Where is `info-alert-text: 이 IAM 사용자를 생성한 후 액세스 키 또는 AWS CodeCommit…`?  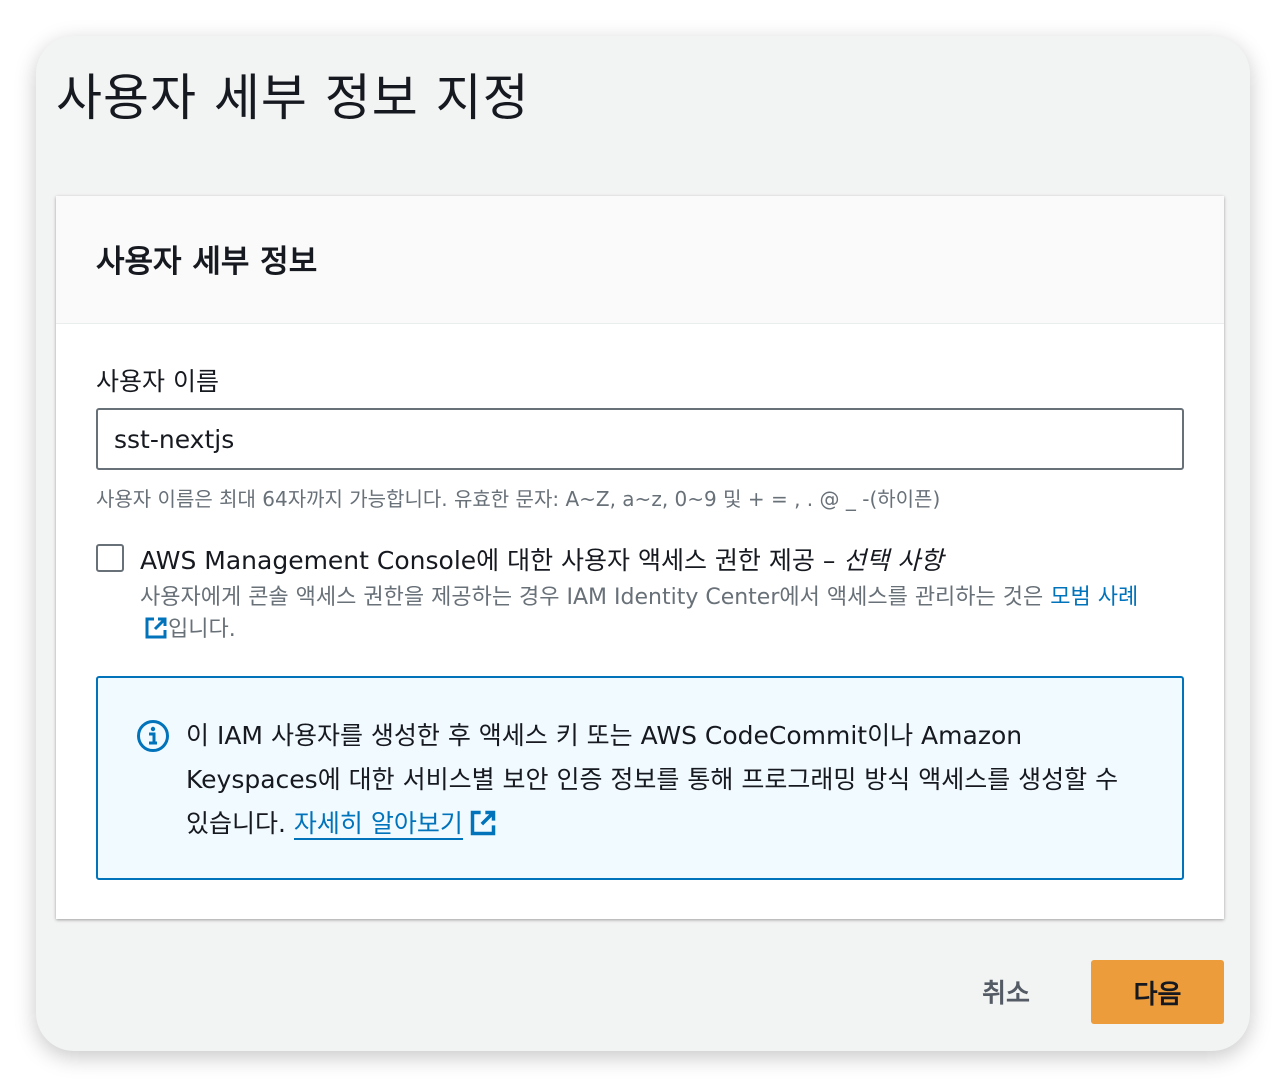 info-alert-text: 이 IAM 사용자를 생성한 후 액세스 키 또는 AWS CodeCommit… is located at coordinates (666, 780).